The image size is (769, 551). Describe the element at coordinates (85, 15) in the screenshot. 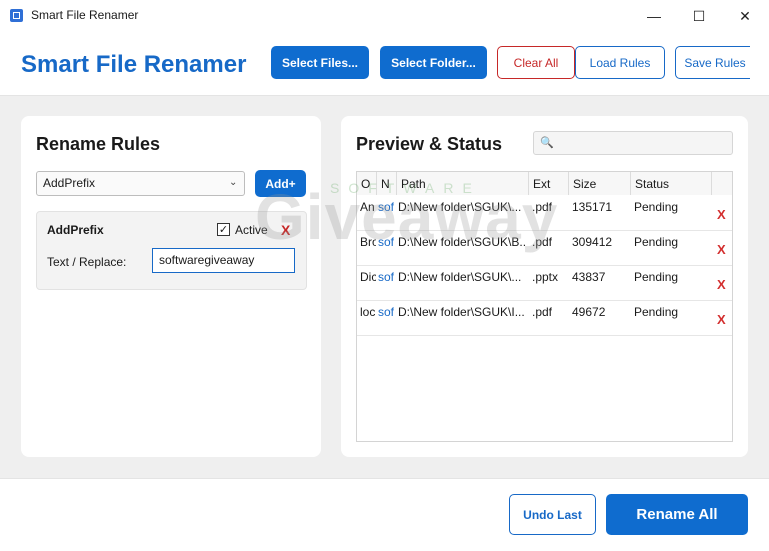

I see `window-title: Smart File Renamer` at that location.